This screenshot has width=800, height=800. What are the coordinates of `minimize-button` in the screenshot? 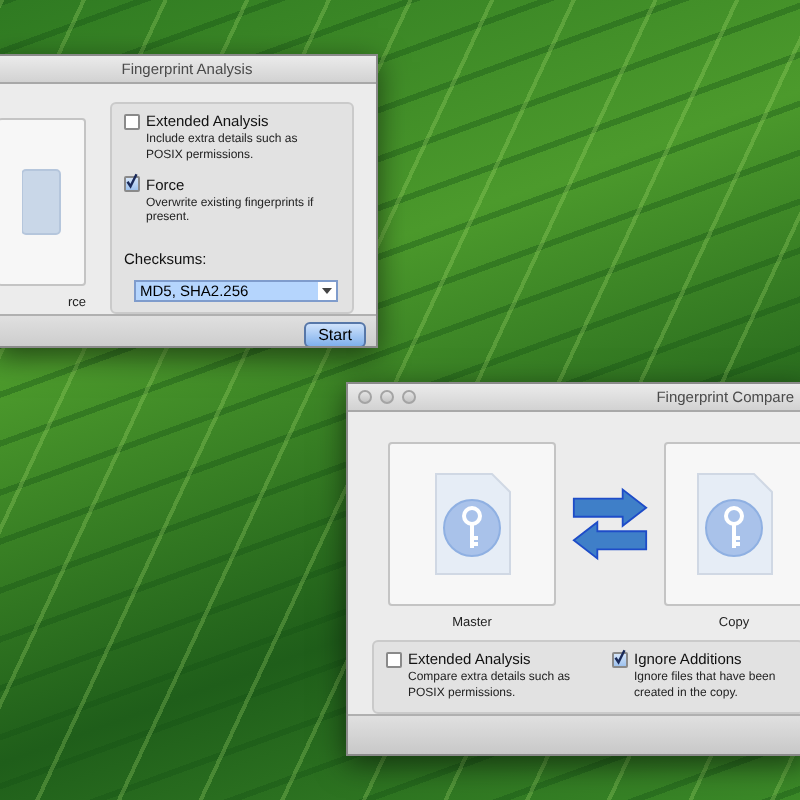 It's located at (387, 397).